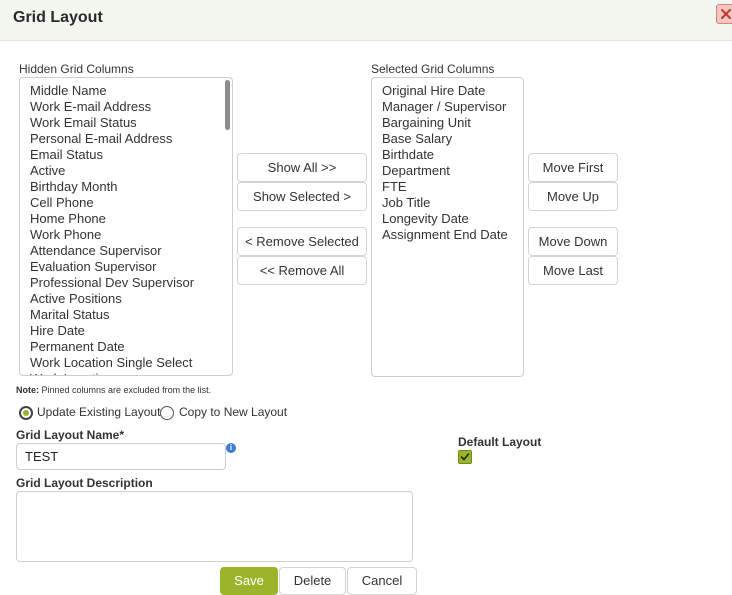  I want to click on hidden-columns-label: Hidden Grid Columns, so click(76, 69).